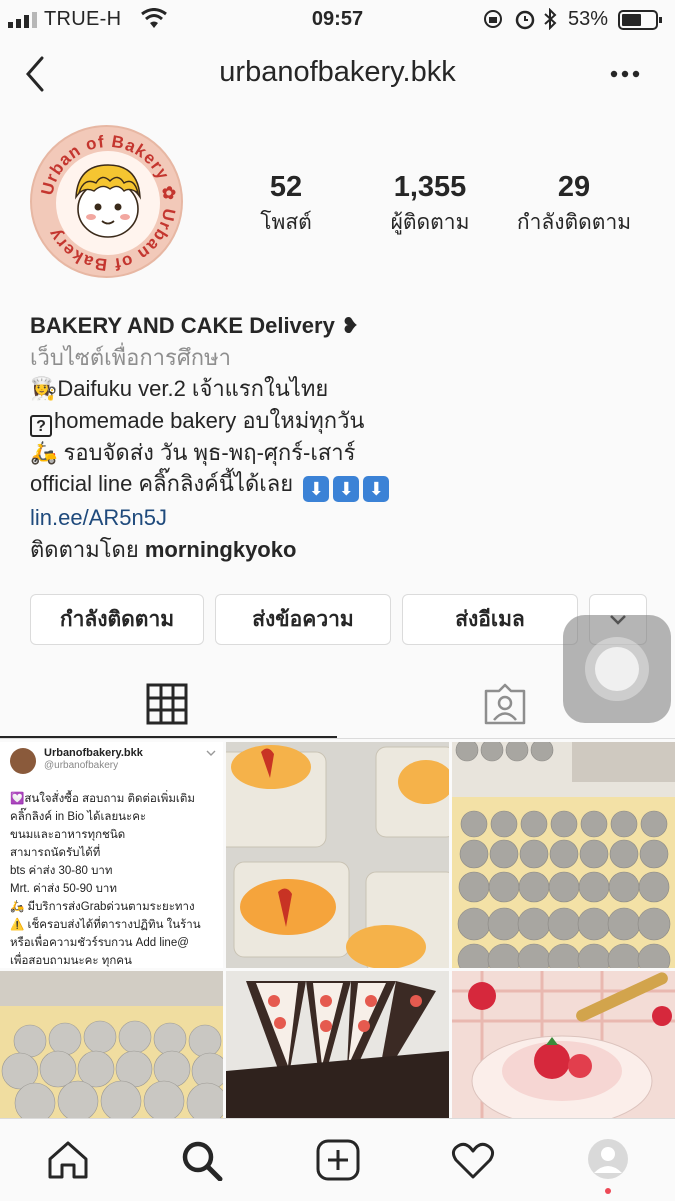 The width and height of the screenshot is (675, 1201). I want to click on bio-line-1: 👩‍🍳Daifuku ver.2 เจ้าแรกในไทย, so click(340, 389).